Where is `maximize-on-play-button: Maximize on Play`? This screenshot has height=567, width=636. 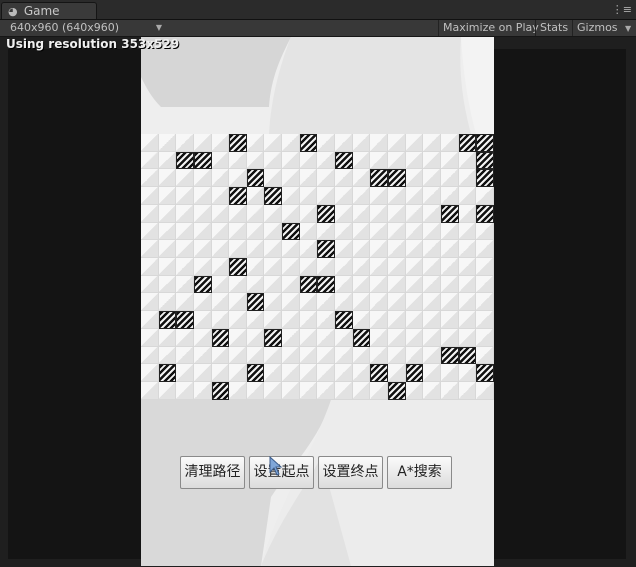
maximize-on-play-button: Maximize on Play is located at coordinates (490, 28).